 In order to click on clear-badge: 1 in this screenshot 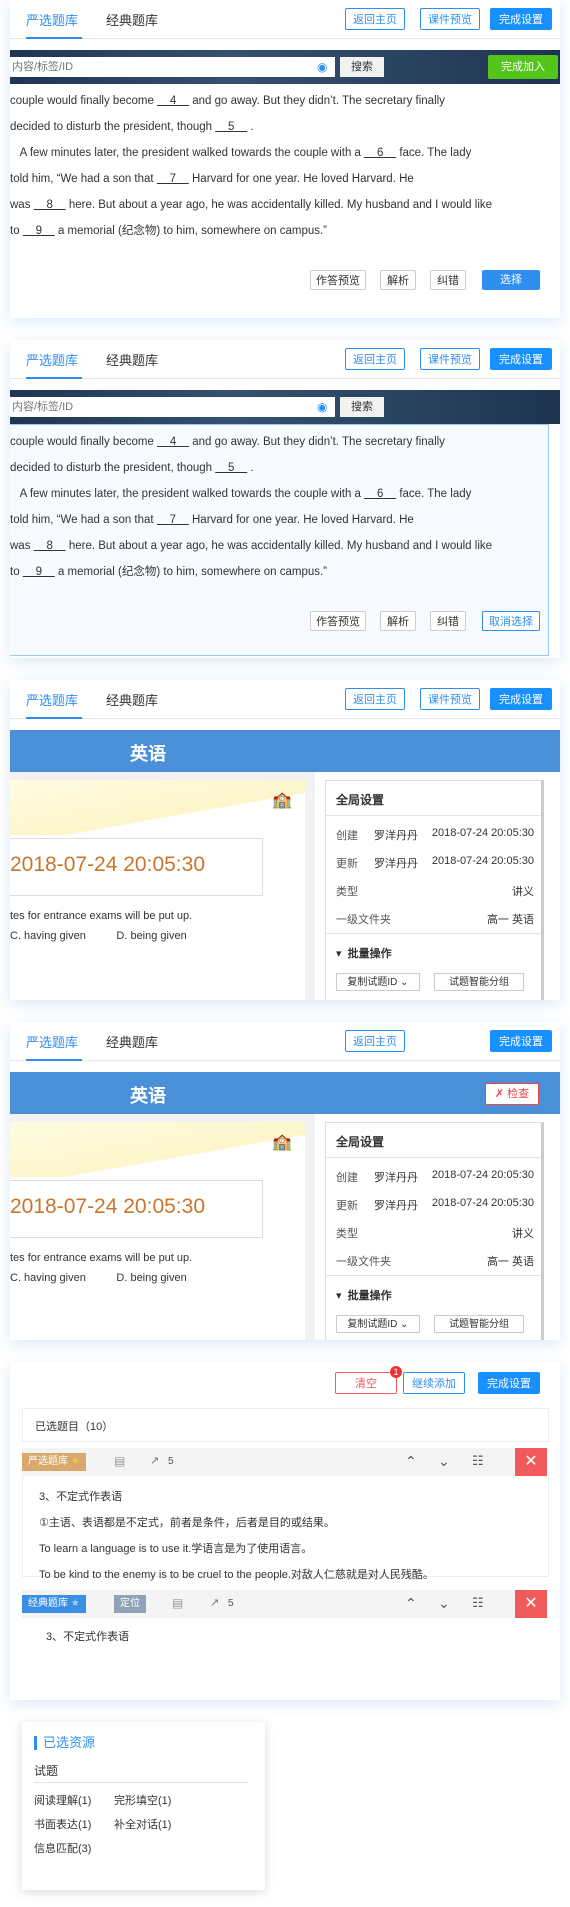, I will do `click(396, 1372)`.